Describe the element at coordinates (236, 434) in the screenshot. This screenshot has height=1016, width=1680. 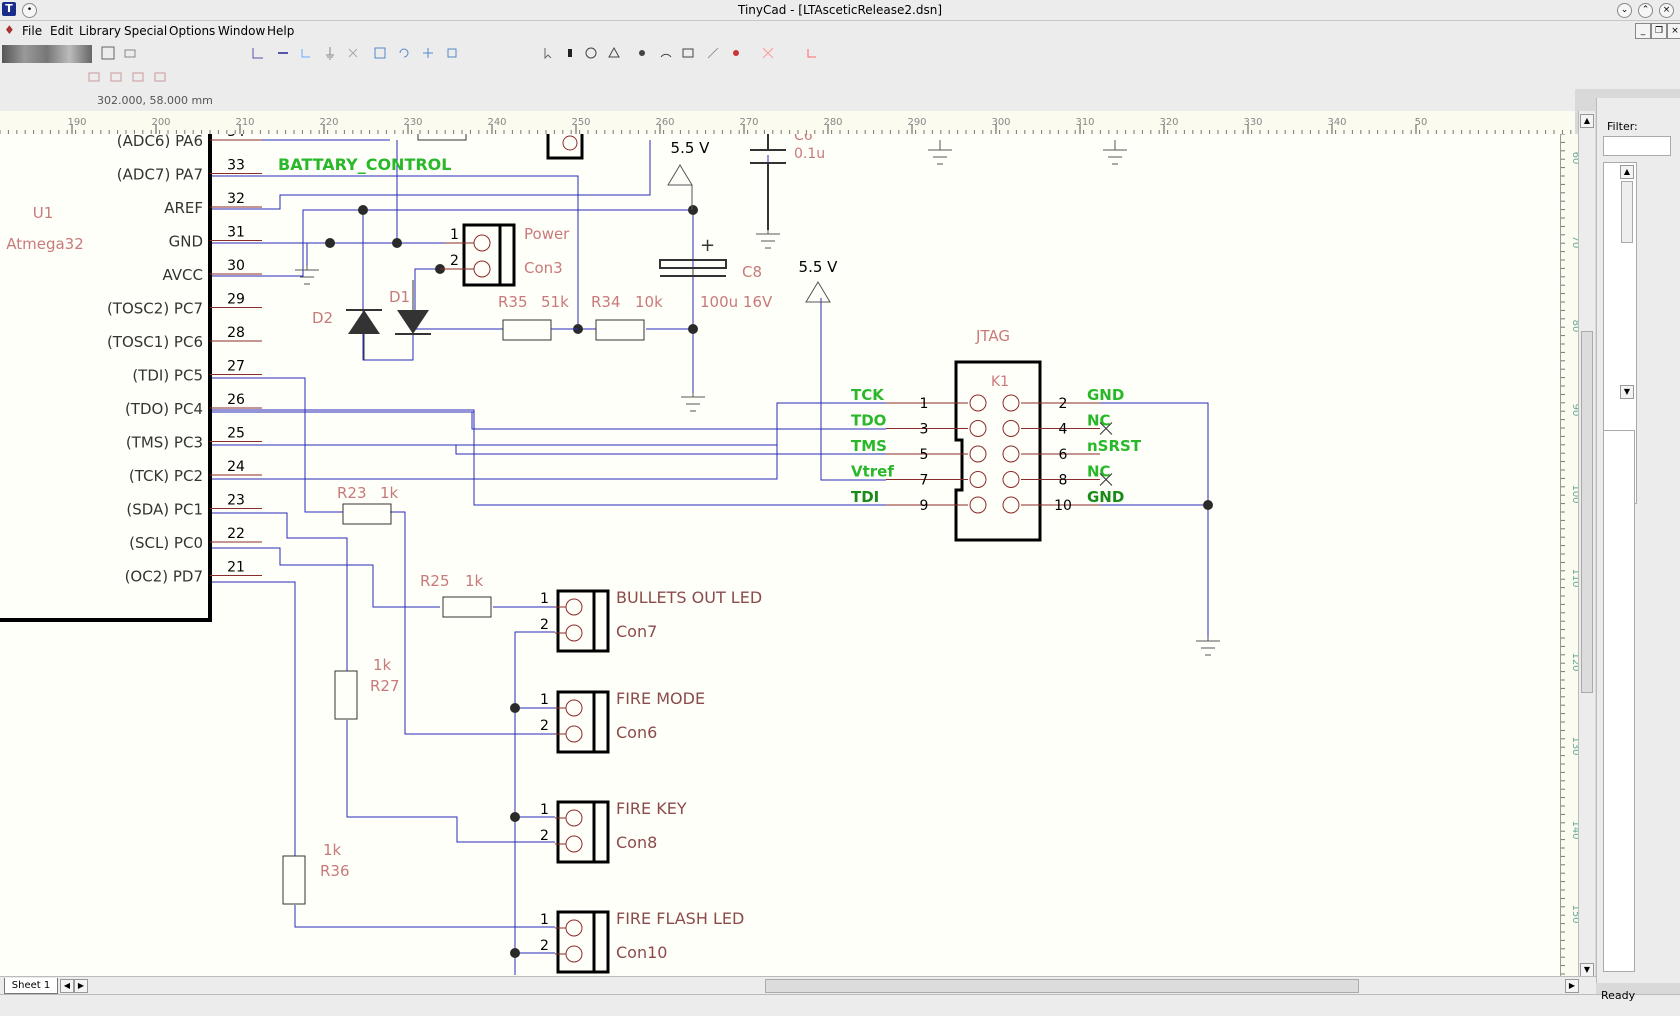
I see `u1-pin-number: 25` at that location.